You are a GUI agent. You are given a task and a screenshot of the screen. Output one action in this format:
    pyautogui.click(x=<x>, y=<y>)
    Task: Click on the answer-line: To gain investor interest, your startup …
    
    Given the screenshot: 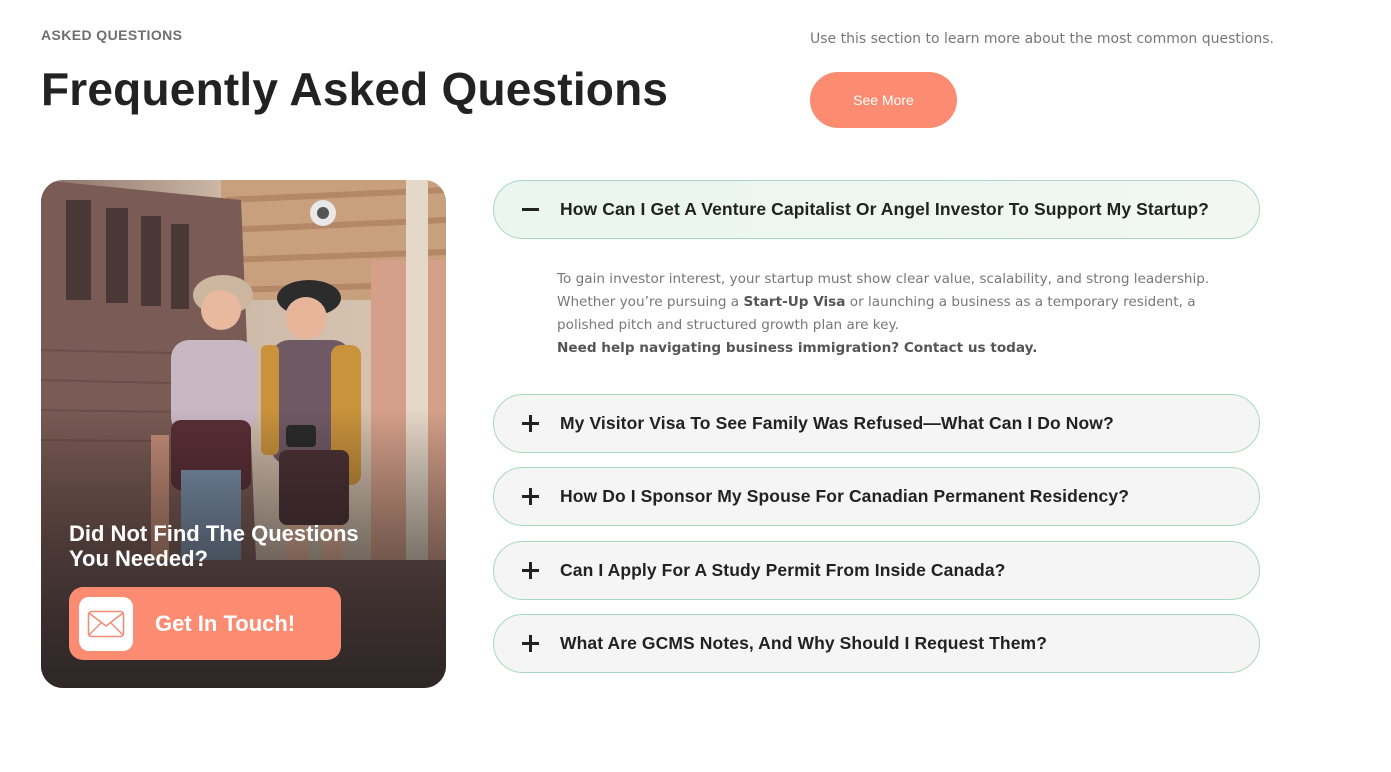 What is the action you would take?
    pyautogui.click(x=883, y=279)
    